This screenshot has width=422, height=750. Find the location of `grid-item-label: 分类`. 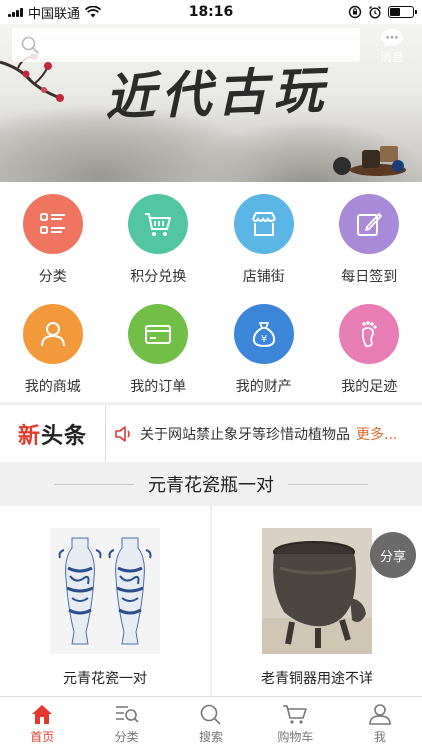

grid-item-label: 分类 is located at coordinates (52, 277).